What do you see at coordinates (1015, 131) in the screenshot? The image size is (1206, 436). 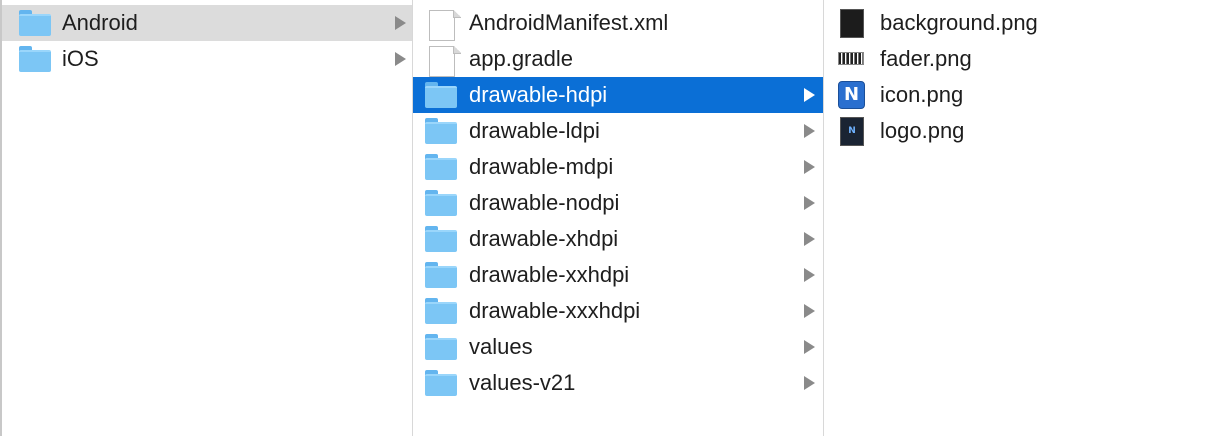 I see `row-logo-png: N logo.png` at bounding box center [1015, 131].